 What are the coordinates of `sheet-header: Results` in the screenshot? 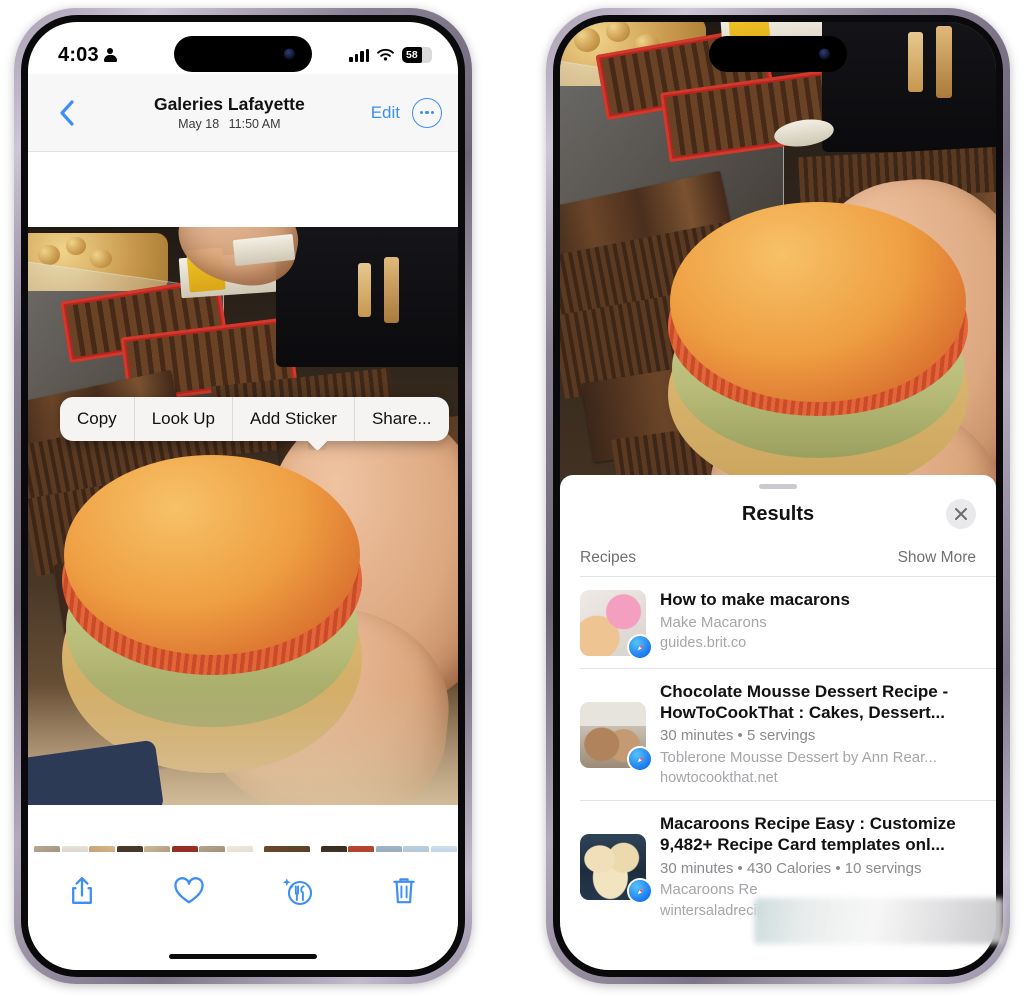 It's located at (778, 514).